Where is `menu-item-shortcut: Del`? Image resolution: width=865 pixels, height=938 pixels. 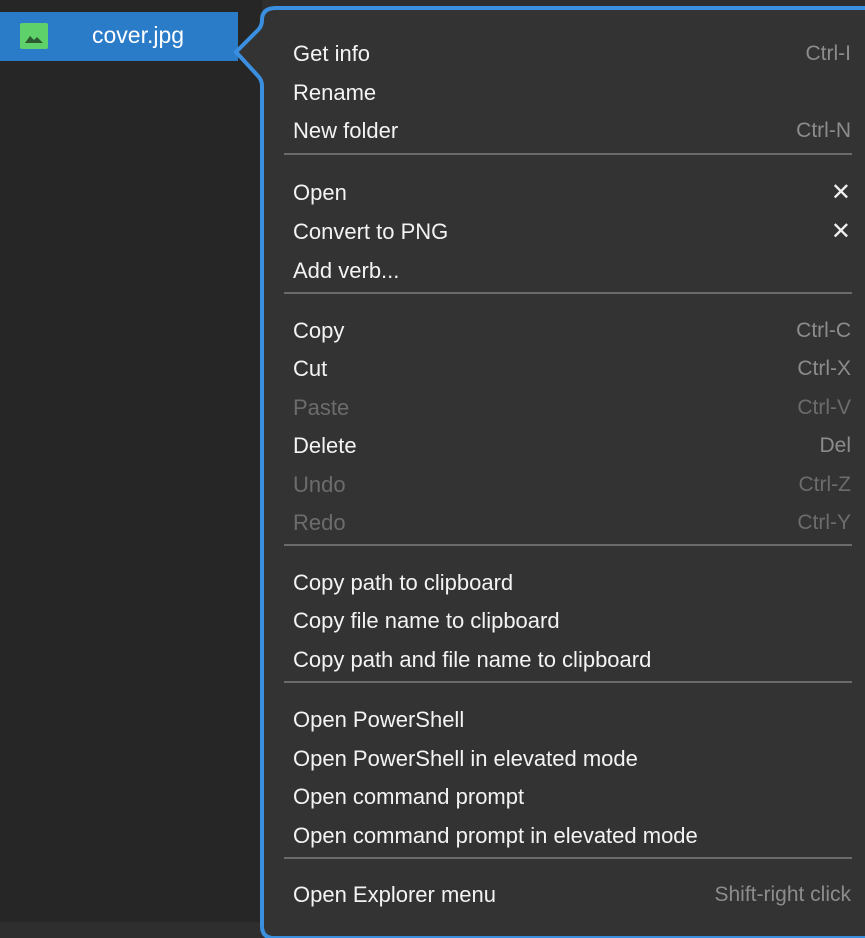
menu-item-shortcut: Del is located at coordinates (835, 445).